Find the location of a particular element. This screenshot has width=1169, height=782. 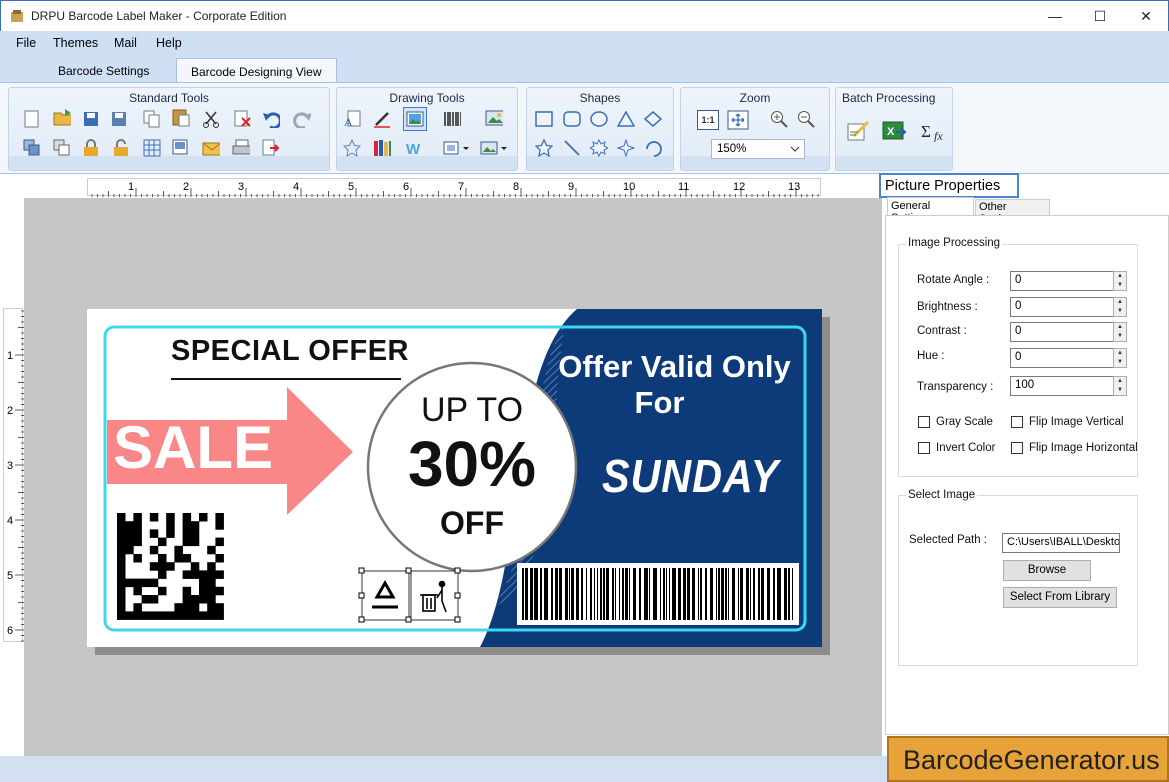

tab-barcode-settings: Barcode Settings is located at coordinates (103, 70).